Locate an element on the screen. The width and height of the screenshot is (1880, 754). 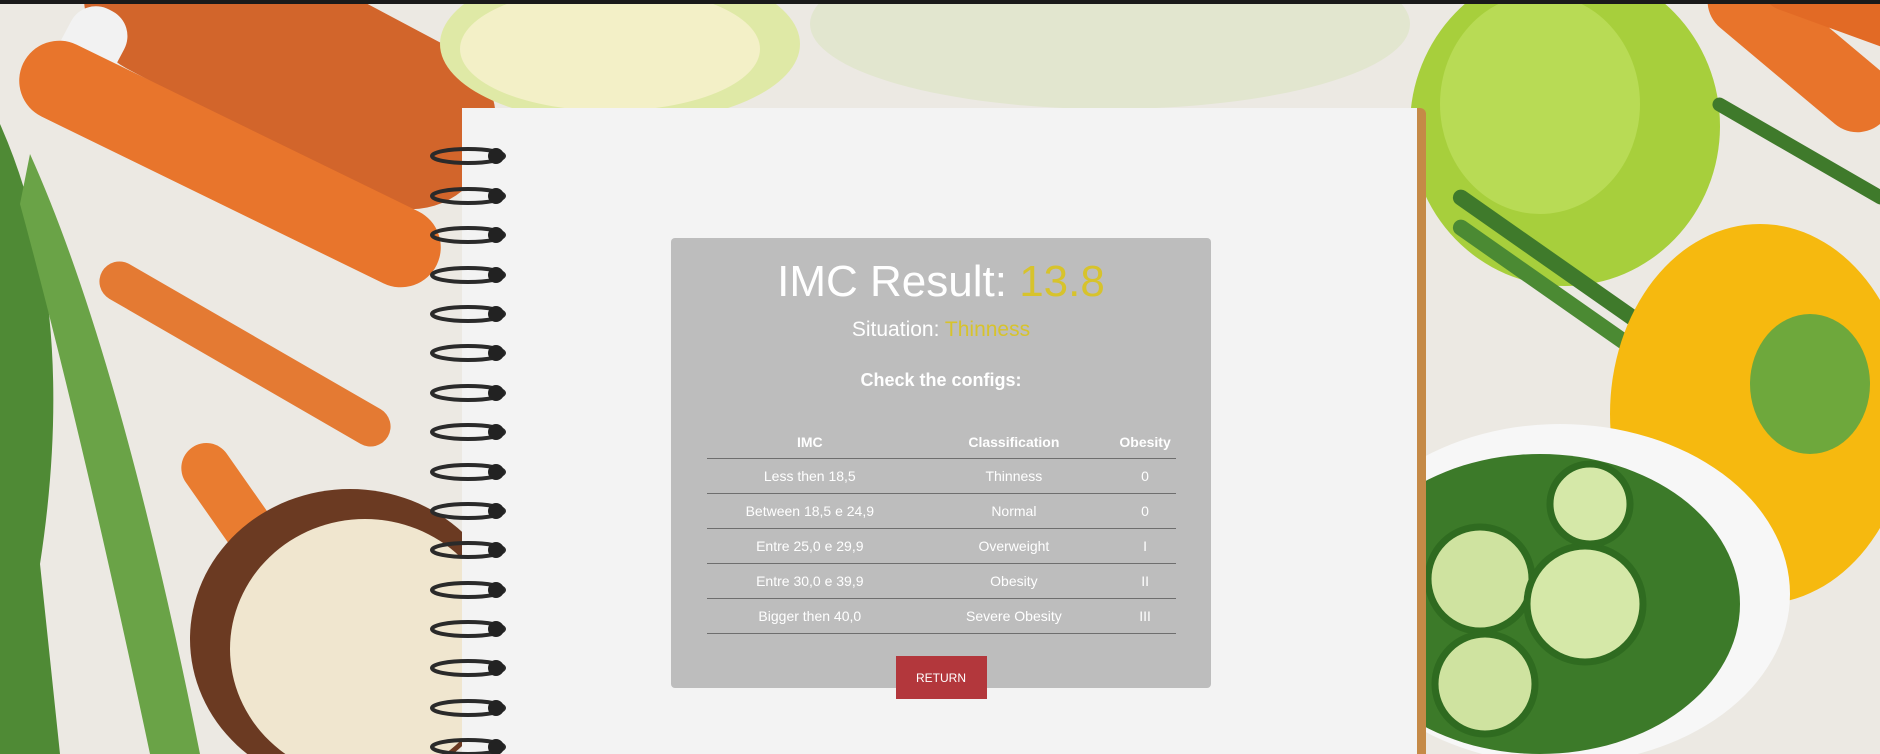
table-row: Less then 18,5 Thinness 0 is located at coordinates (941, 476).